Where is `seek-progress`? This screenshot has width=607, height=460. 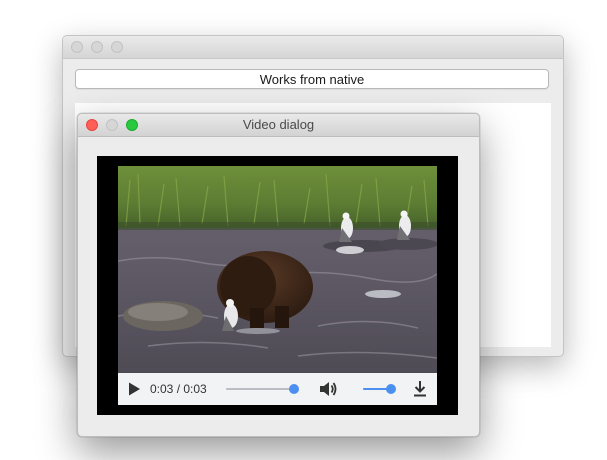
seek-progress is located at coordinates (260, 389).